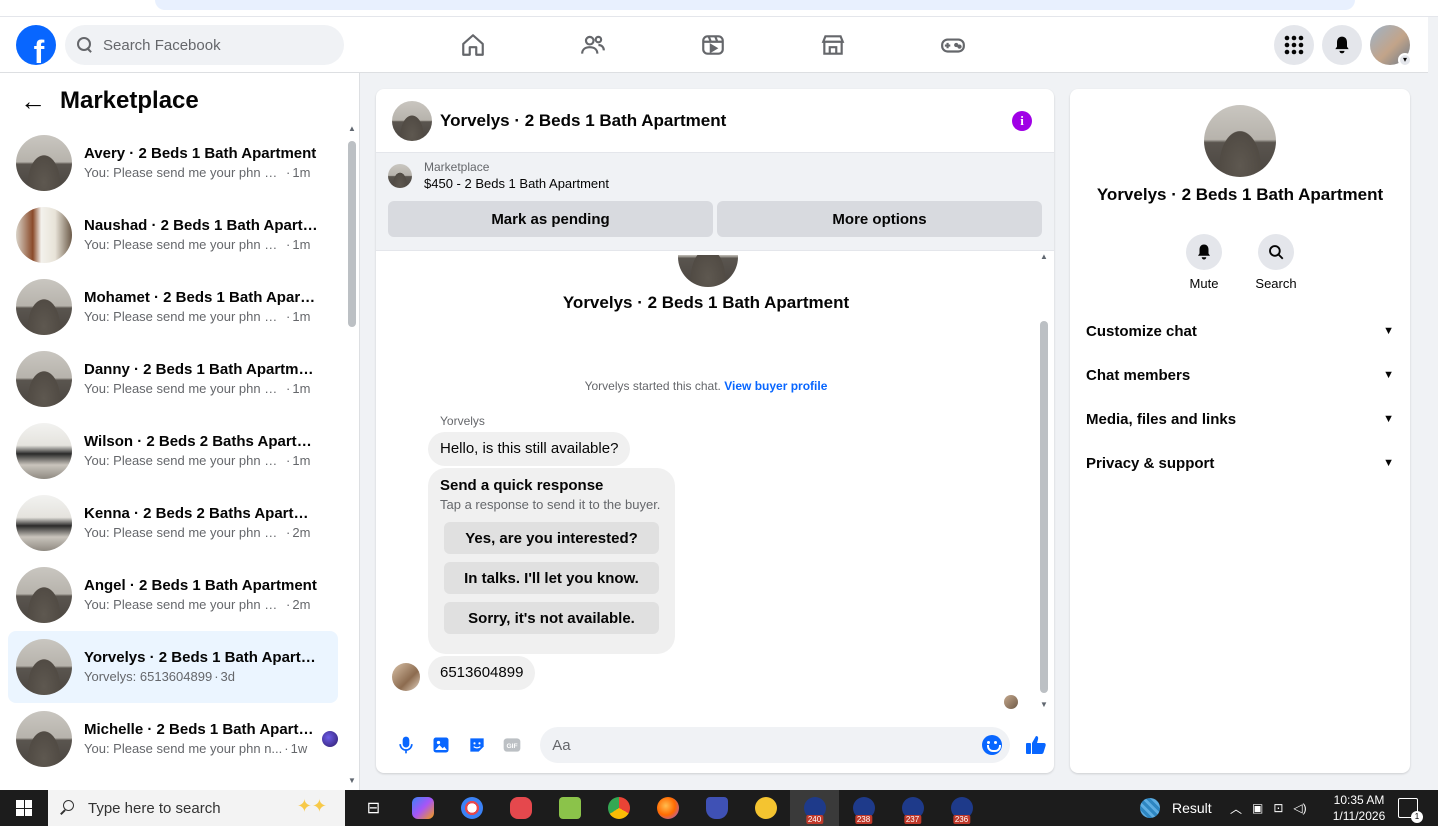 The width and height of the screenshot is (1438, 826). What do you see at coordinates (551, 578) in the screenshot?
I see `quick-response-in-talks-button: In talks. I'll let you know.` at bounding box center [551, 578].